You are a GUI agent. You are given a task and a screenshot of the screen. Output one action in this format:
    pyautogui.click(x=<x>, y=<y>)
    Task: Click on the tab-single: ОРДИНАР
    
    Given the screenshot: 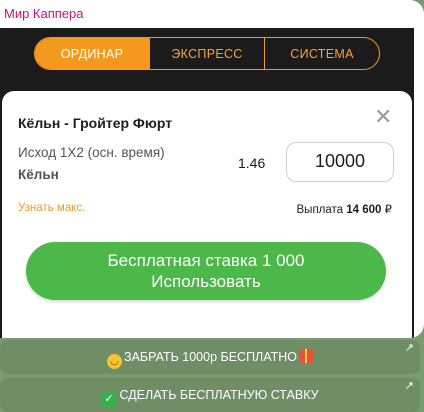 What is the action you would take?
    pyautogui.click(x=92, y=53)
    